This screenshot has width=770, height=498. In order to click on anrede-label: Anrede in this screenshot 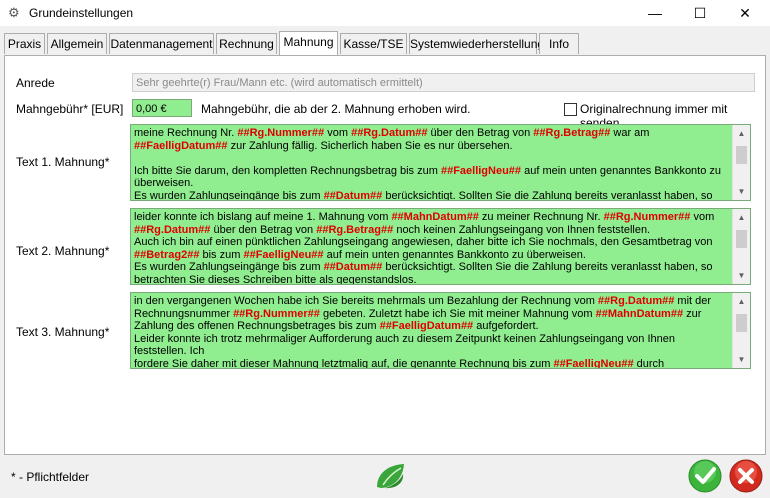, I will do `click(35, 83)`.